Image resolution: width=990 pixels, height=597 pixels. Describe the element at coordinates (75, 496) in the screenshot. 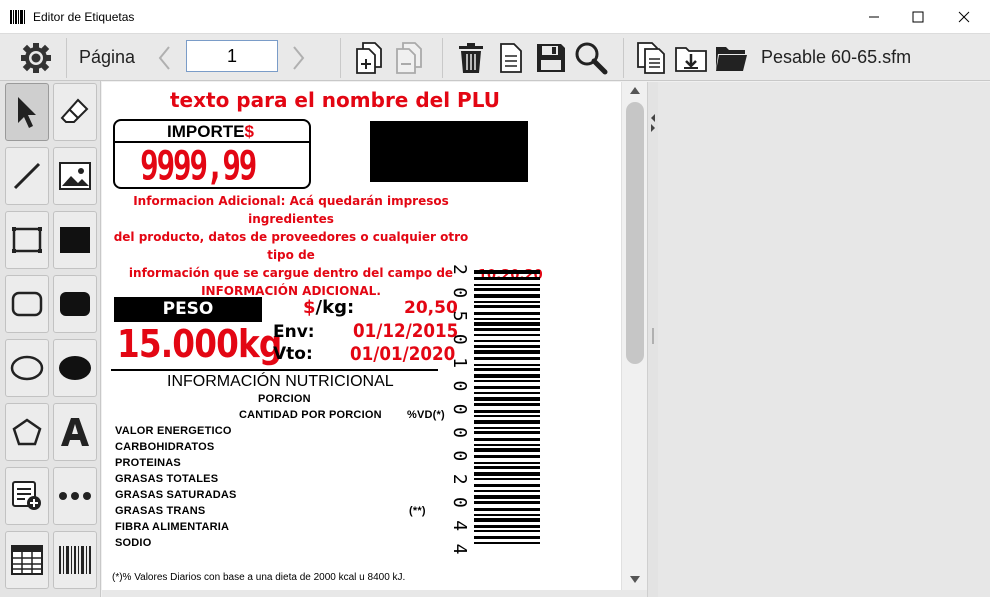

I see `more-tools-button` at that location.